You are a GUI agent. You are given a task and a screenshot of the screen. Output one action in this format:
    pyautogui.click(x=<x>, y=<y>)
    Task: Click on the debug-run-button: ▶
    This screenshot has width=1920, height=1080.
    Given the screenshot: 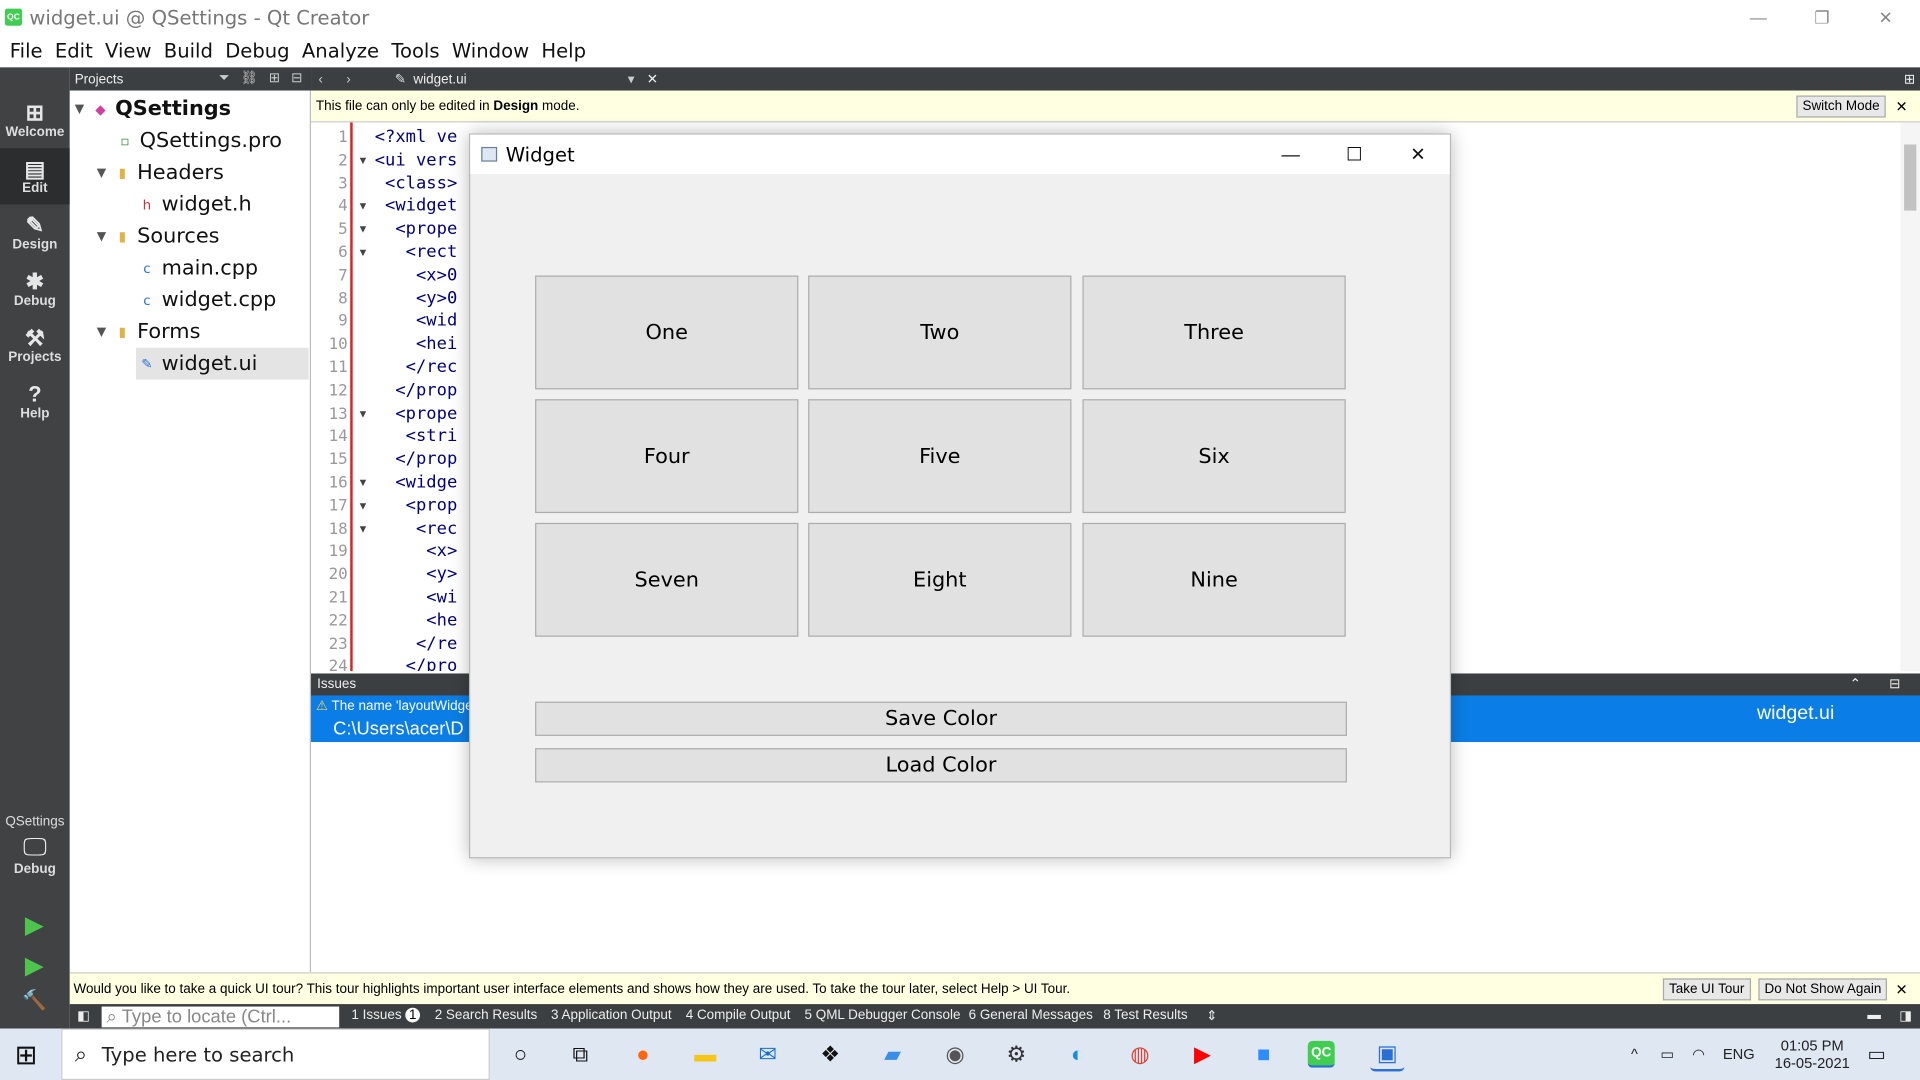 What is the action you would take?
    pyautogui.click(x=34, y=964)
    